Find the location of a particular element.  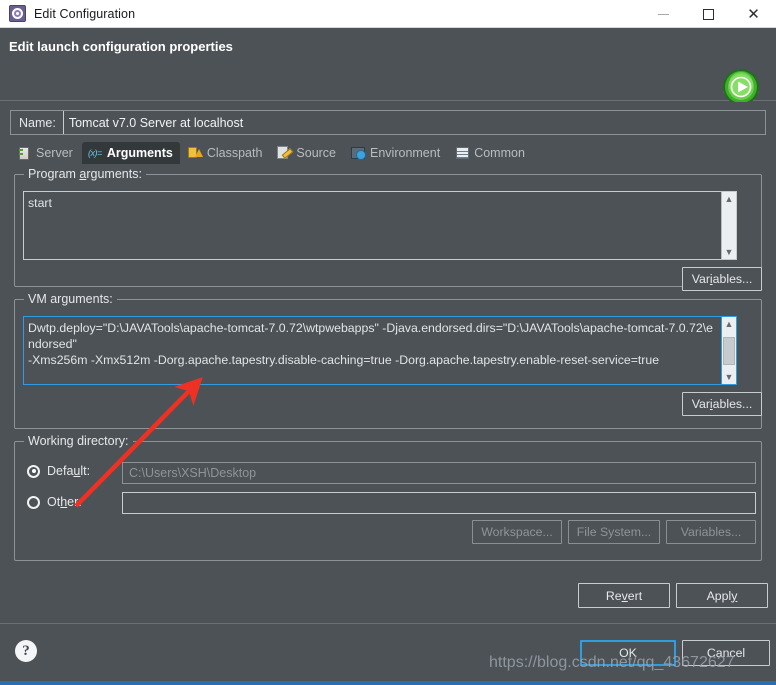

window-titlebar: Edit Configuration ✕ is located at coordinates (388, 14).